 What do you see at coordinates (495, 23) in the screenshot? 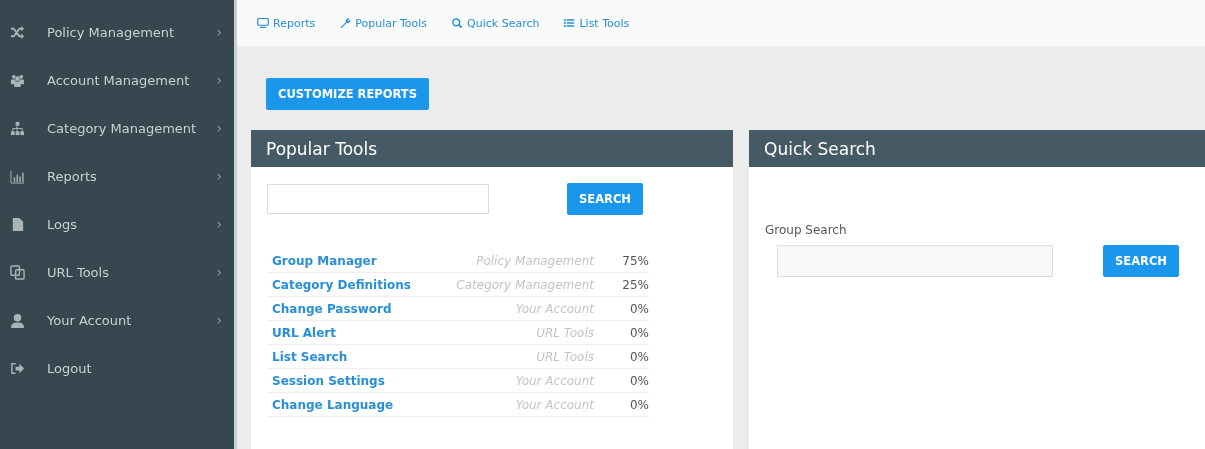
I see `nav-link: Quick Search` at bounding box center [495, 23].